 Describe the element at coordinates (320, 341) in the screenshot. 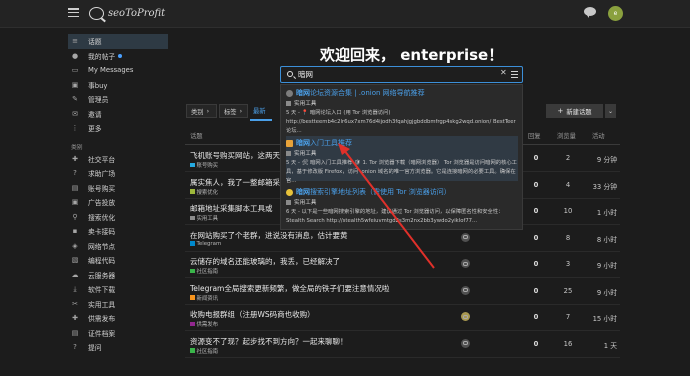

I see `topic-title: 资源变不了现？起步找不到方向？一起来聊聊！` at that location.